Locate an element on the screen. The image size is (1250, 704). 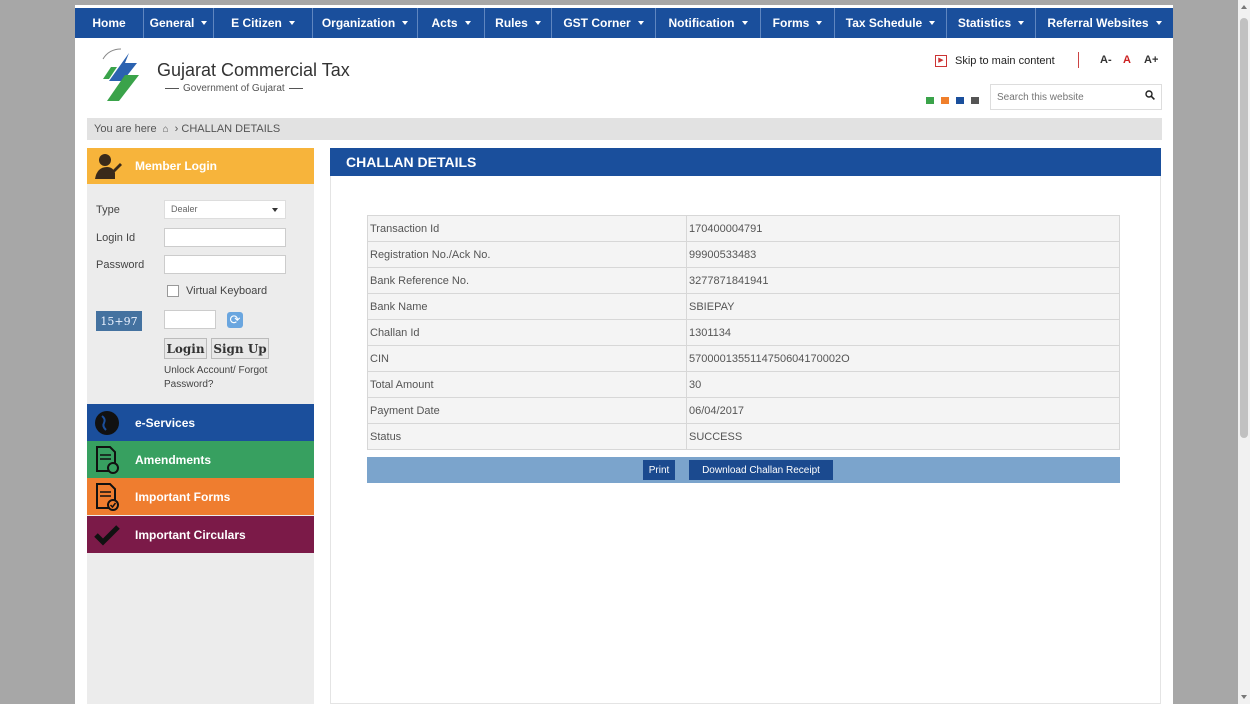
skip-label: Skip to main content is located at coordinates (1005, 61).